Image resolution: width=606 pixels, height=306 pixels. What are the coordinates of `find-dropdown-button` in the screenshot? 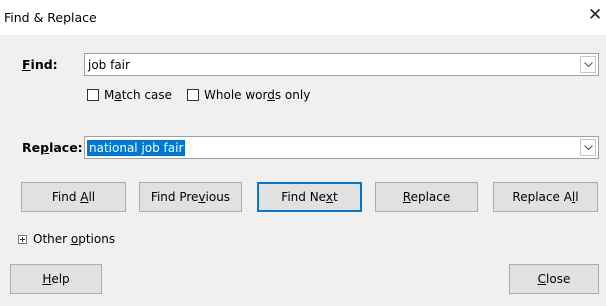 It's located at (588, 64).